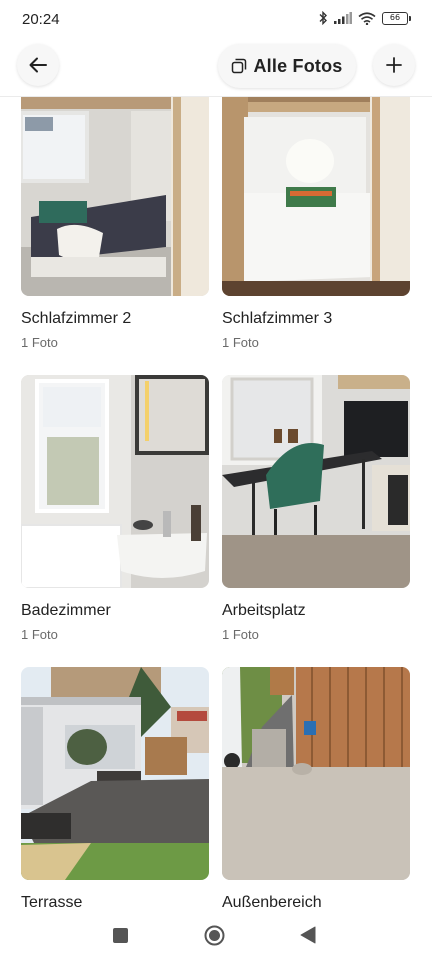  What do you see at coordinates (367, 18) in the screenshot?
I see `wifi-icon` at bounding box center [367, 18].